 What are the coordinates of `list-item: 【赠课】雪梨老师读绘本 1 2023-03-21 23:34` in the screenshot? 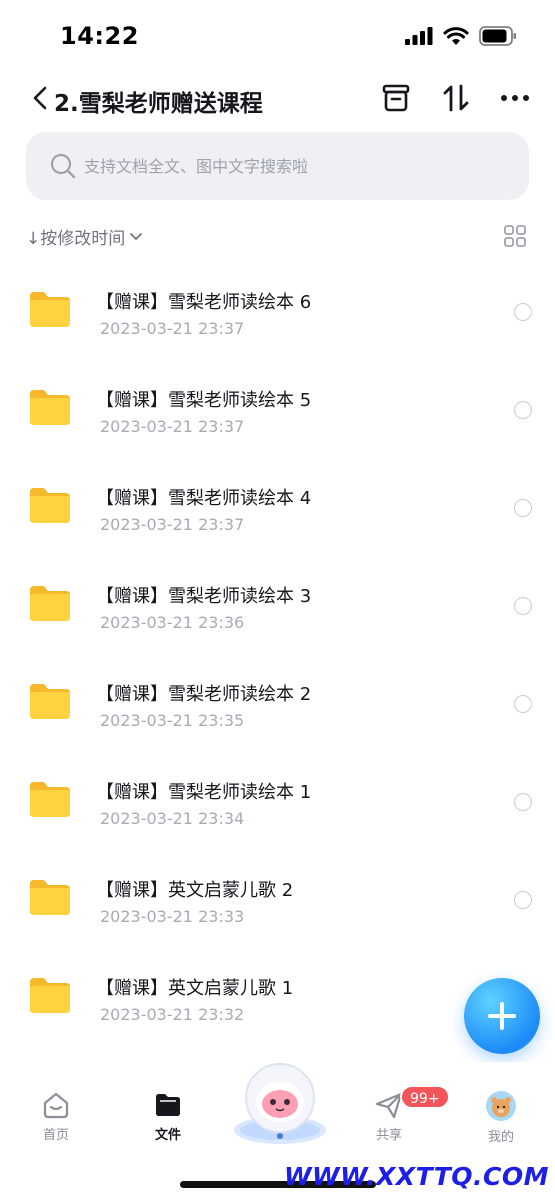 It's located at (277, 791).